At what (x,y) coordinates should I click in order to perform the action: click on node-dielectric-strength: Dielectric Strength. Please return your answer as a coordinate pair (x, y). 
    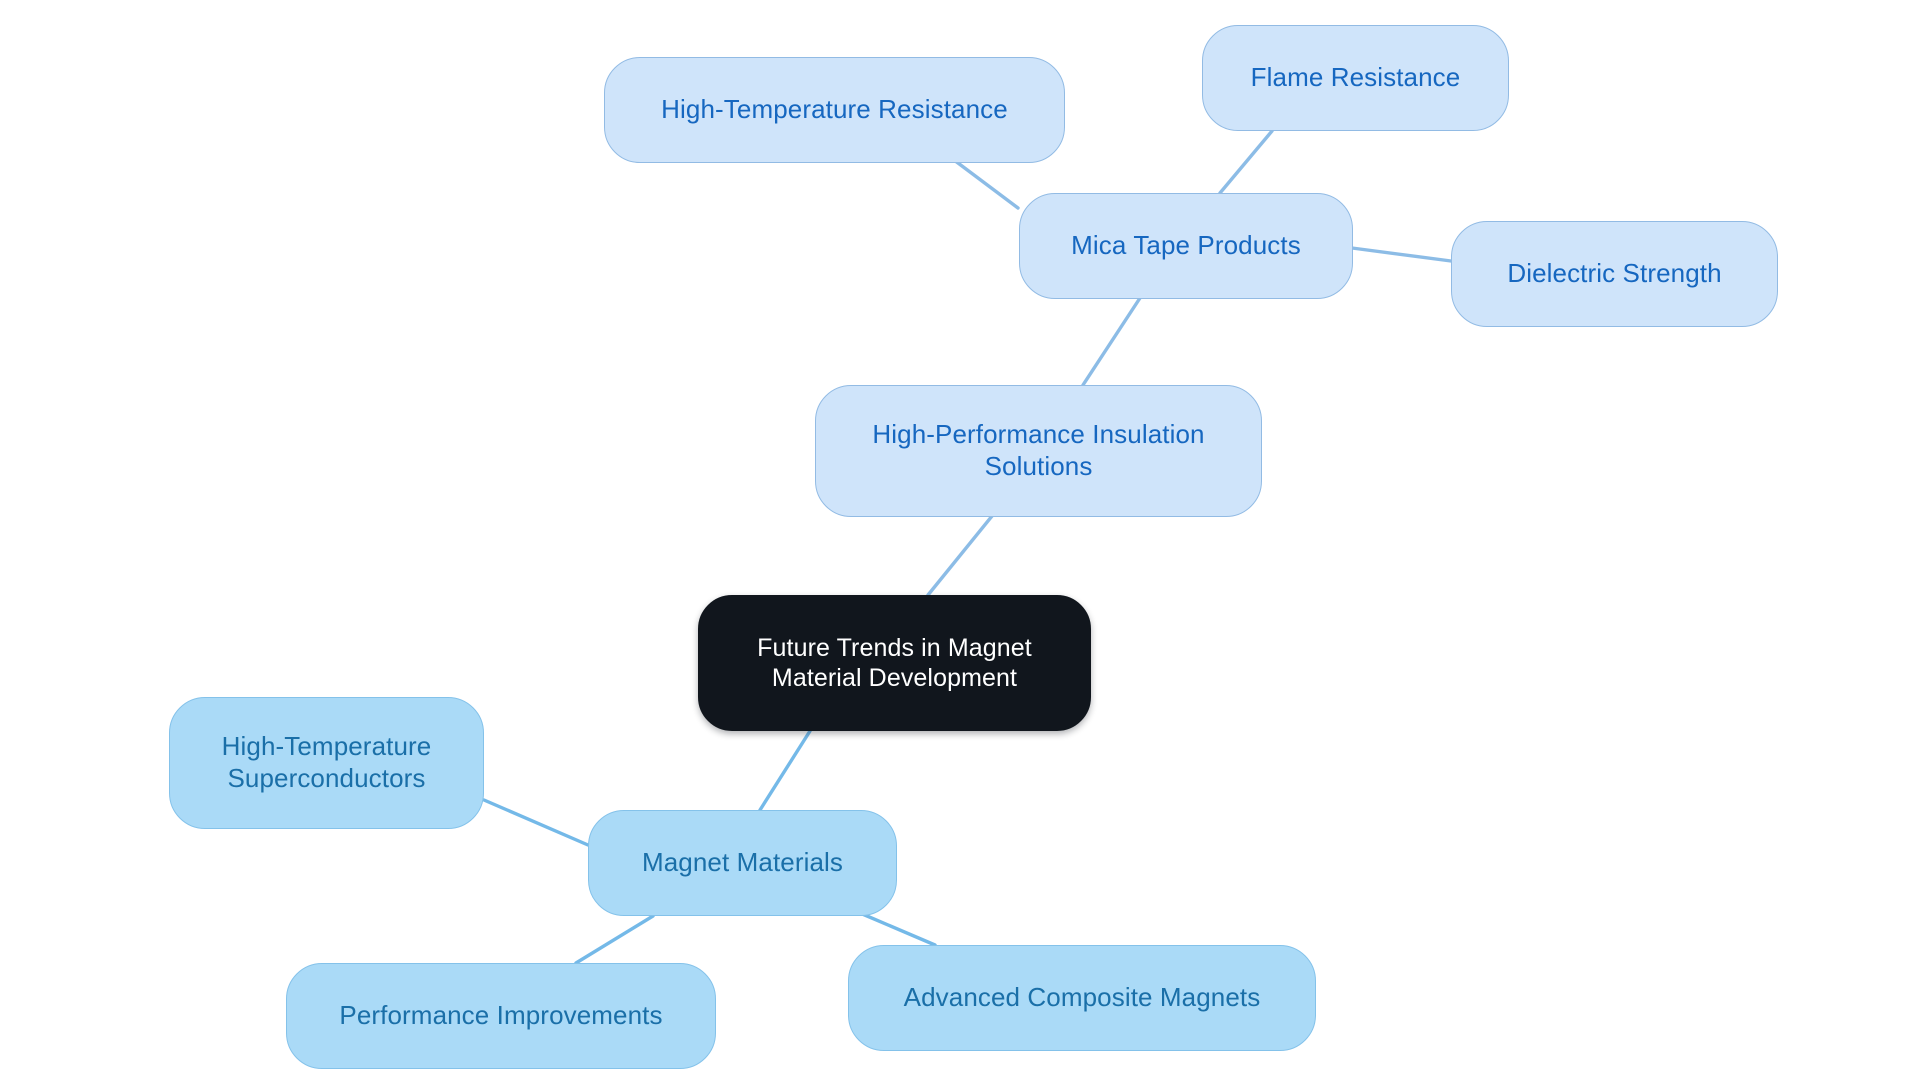
    Looking at the image, I should click on (1614, 274).